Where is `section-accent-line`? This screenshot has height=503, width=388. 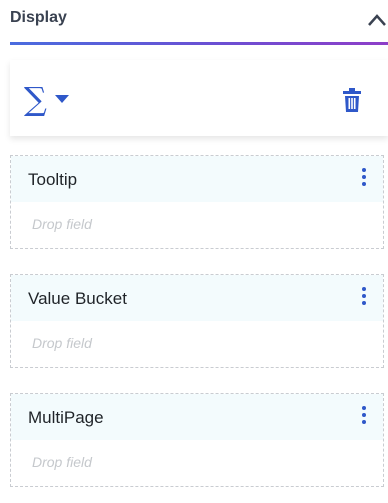 section-accent-line is located at coordinates (199, 43).